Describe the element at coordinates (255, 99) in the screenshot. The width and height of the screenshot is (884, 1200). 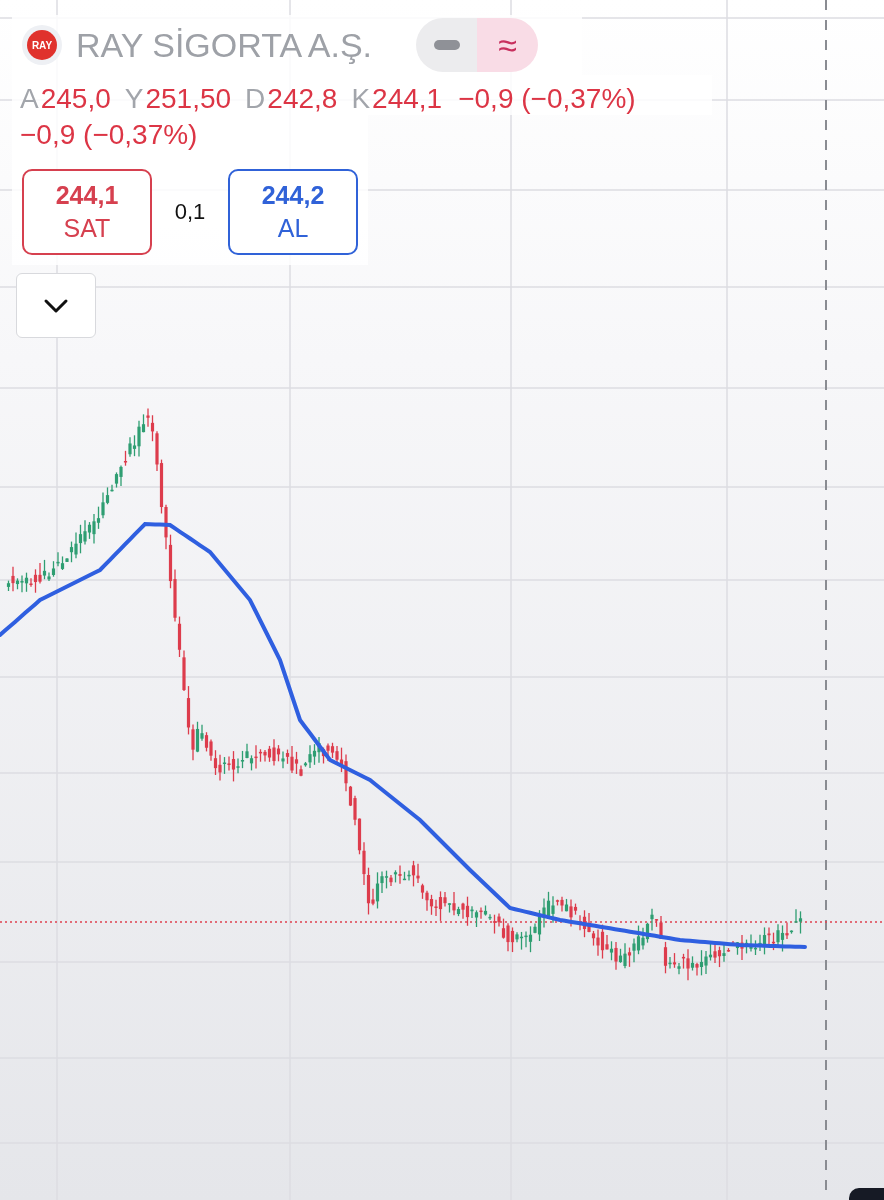
I see `stat-label: D` at that location.